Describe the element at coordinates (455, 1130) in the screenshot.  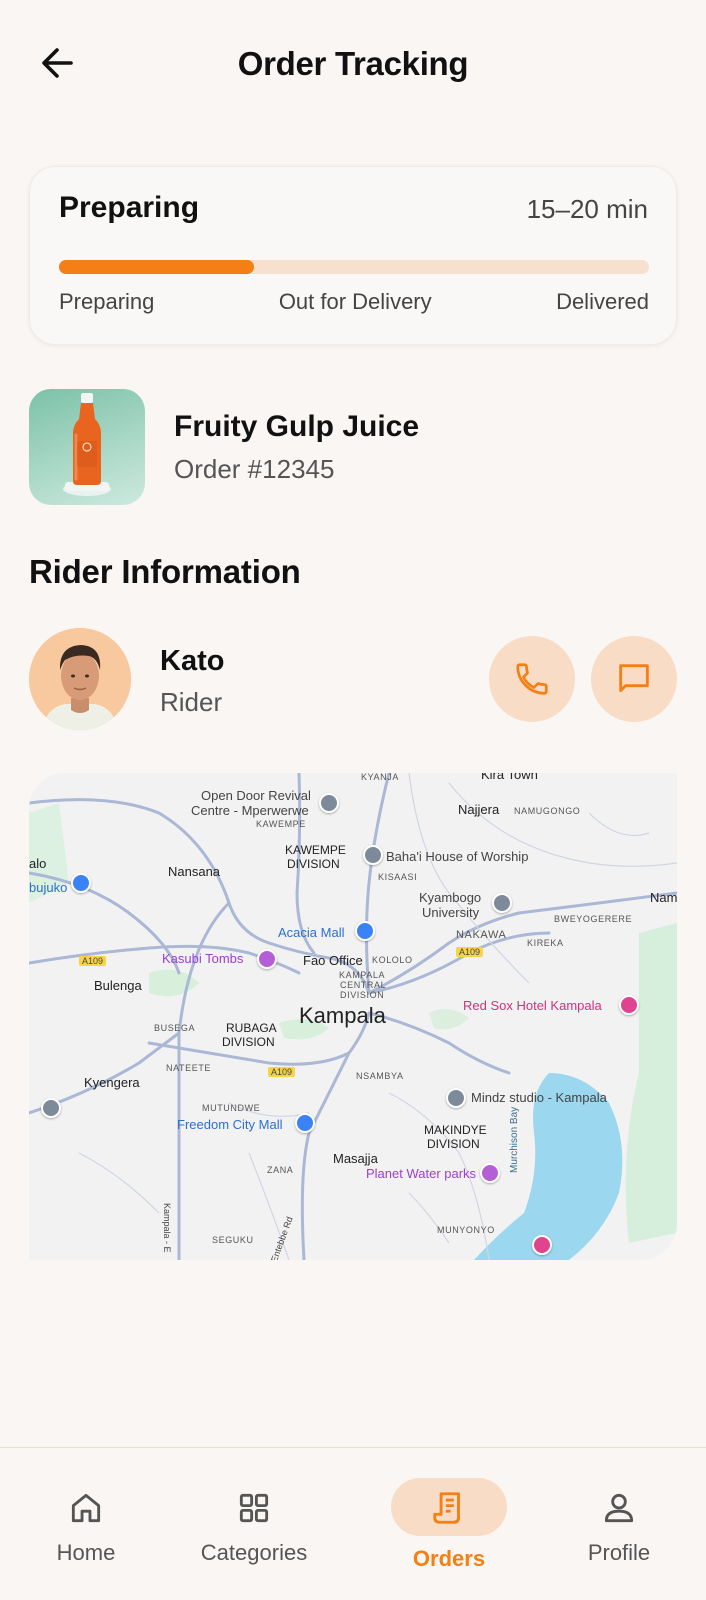
I see `map-label-makindye-1: MAKINDYE` at that location.